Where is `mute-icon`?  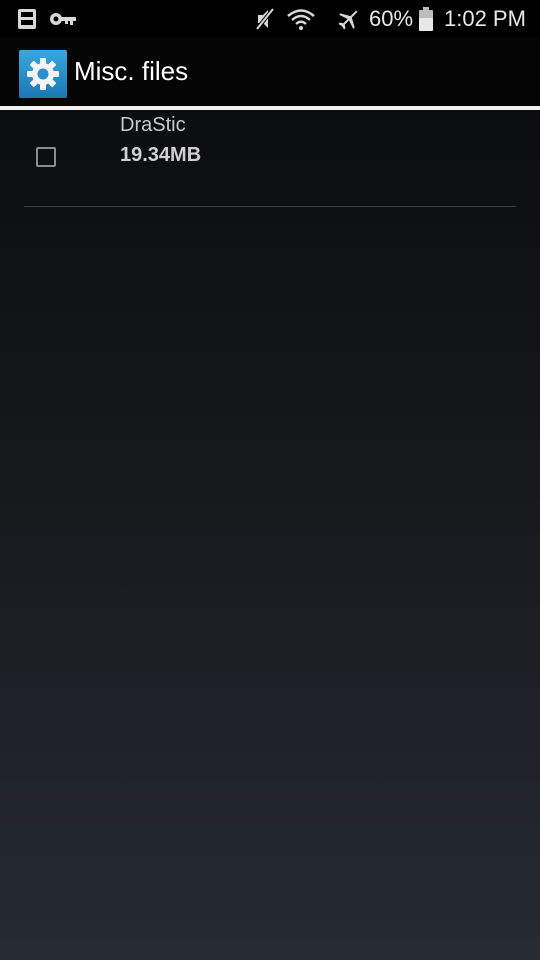
mute-icon is located at coordinates (265, 19).